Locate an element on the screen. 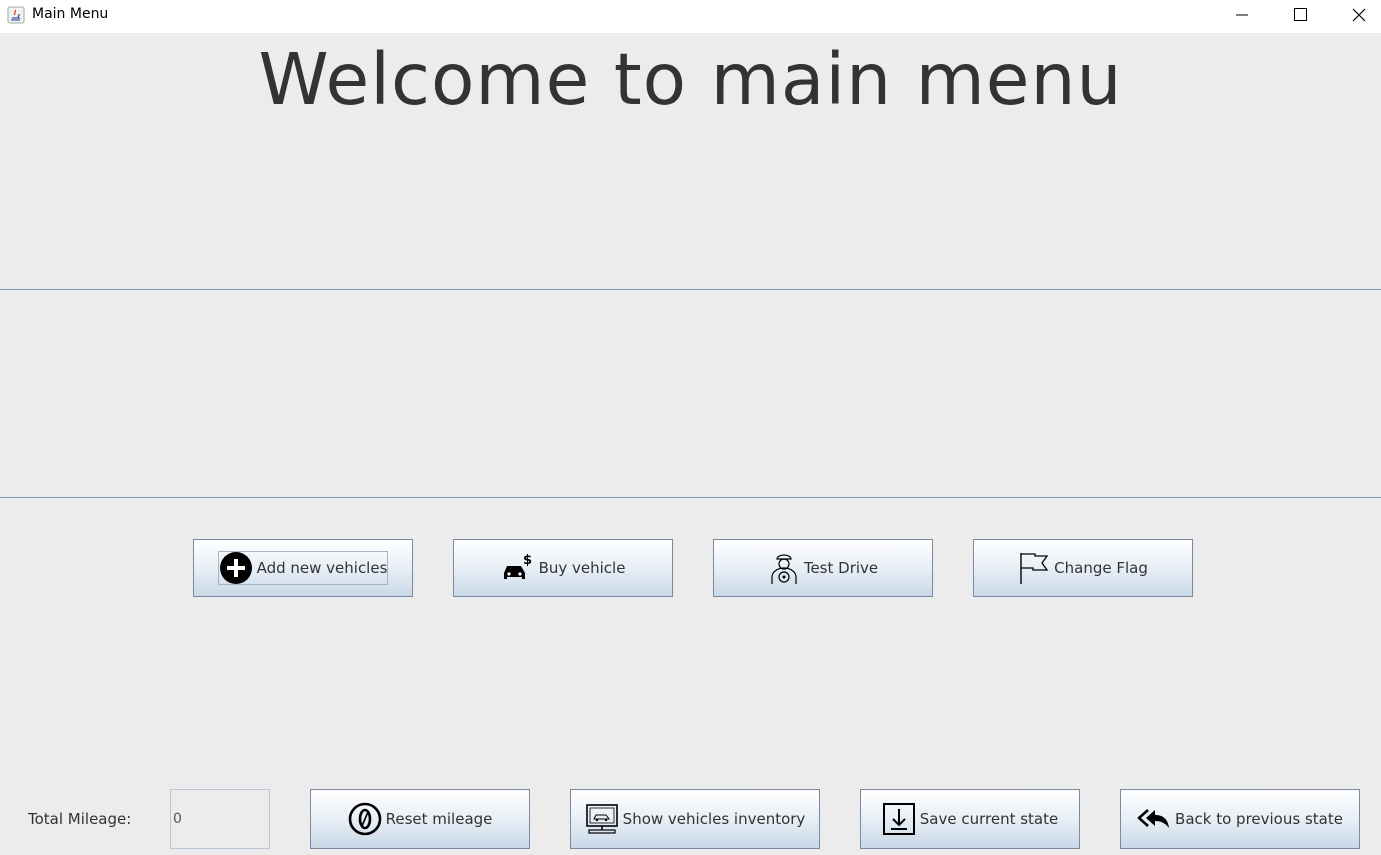 The height and width of the screenshot is (855, 1381). show-inventory-button: Show vehicles inventory is located at coordinates (695, 819).